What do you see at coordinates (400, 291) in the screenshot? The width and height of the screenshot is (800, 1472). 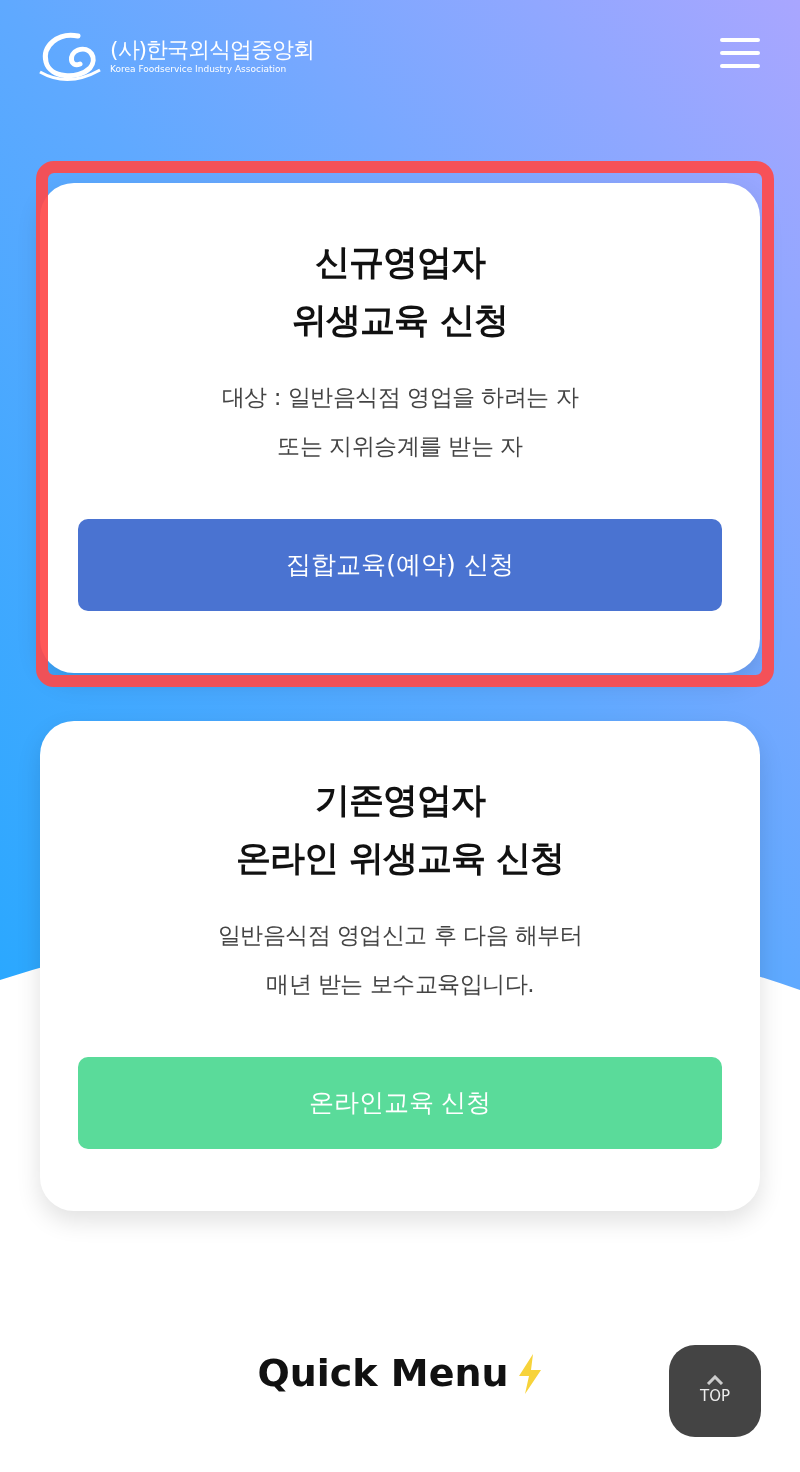 I see `card-title: 신규영업자 위생교육 신청` at bounding box center [400, 291].